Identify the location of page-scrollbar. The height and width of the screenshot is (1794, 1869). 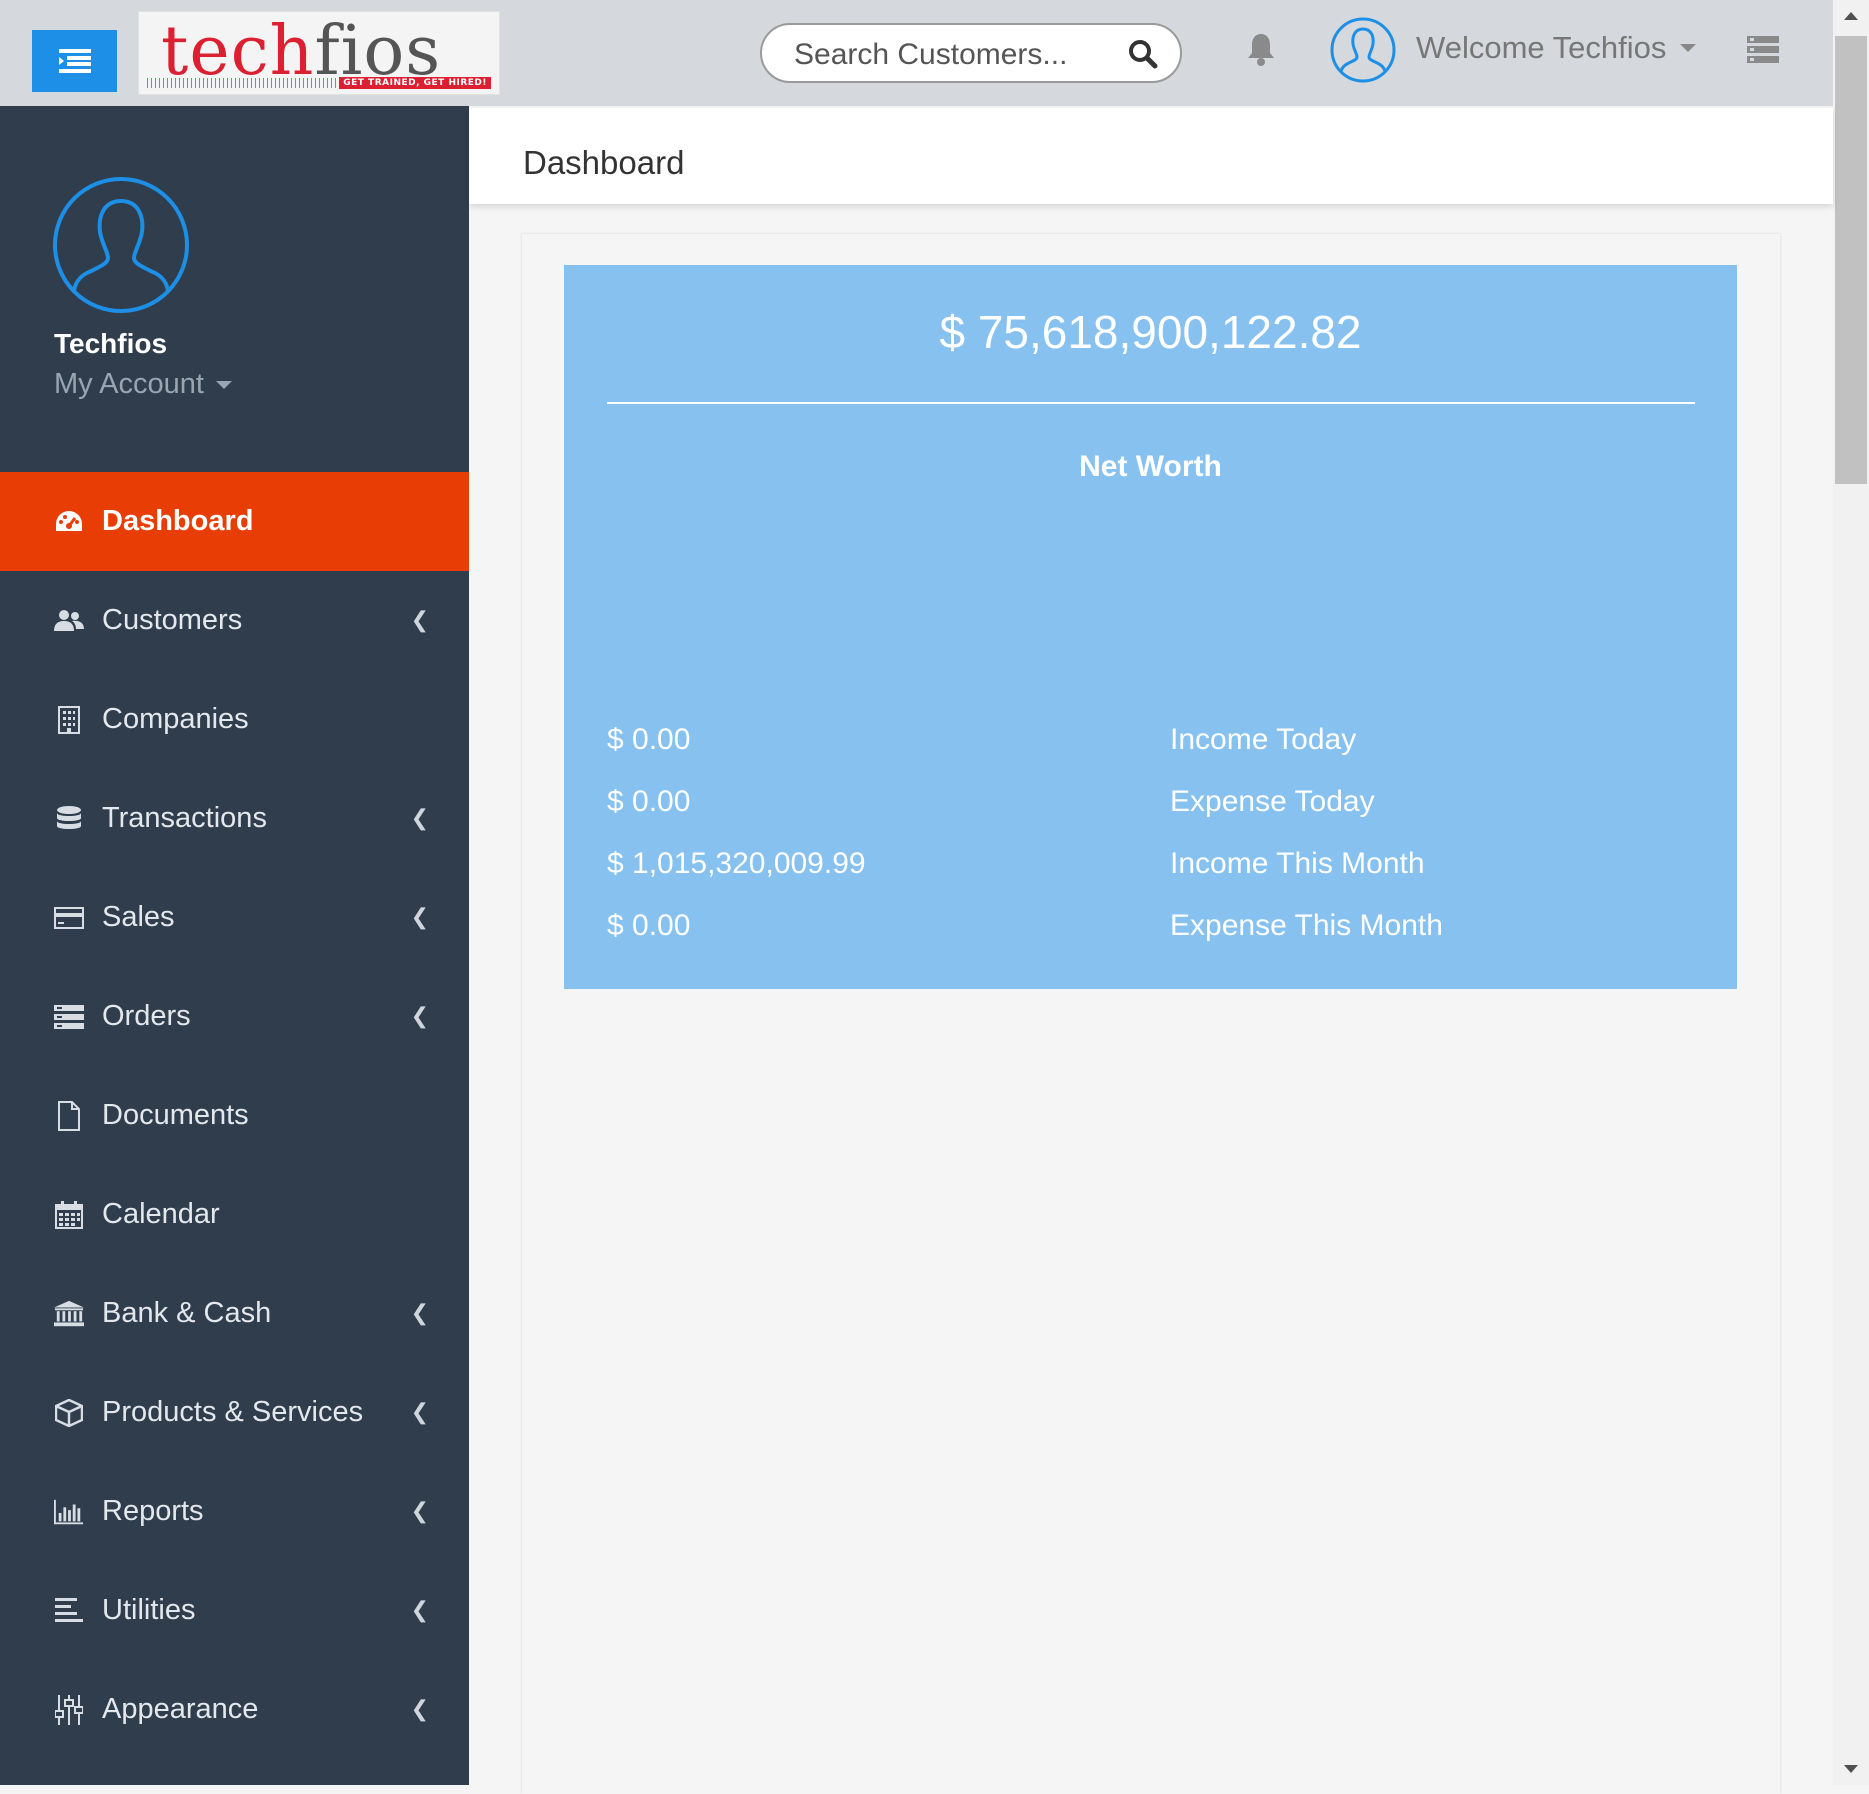
(1851, 892).